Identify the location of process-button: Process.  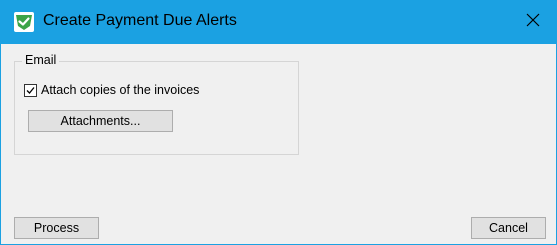
(56, 228).